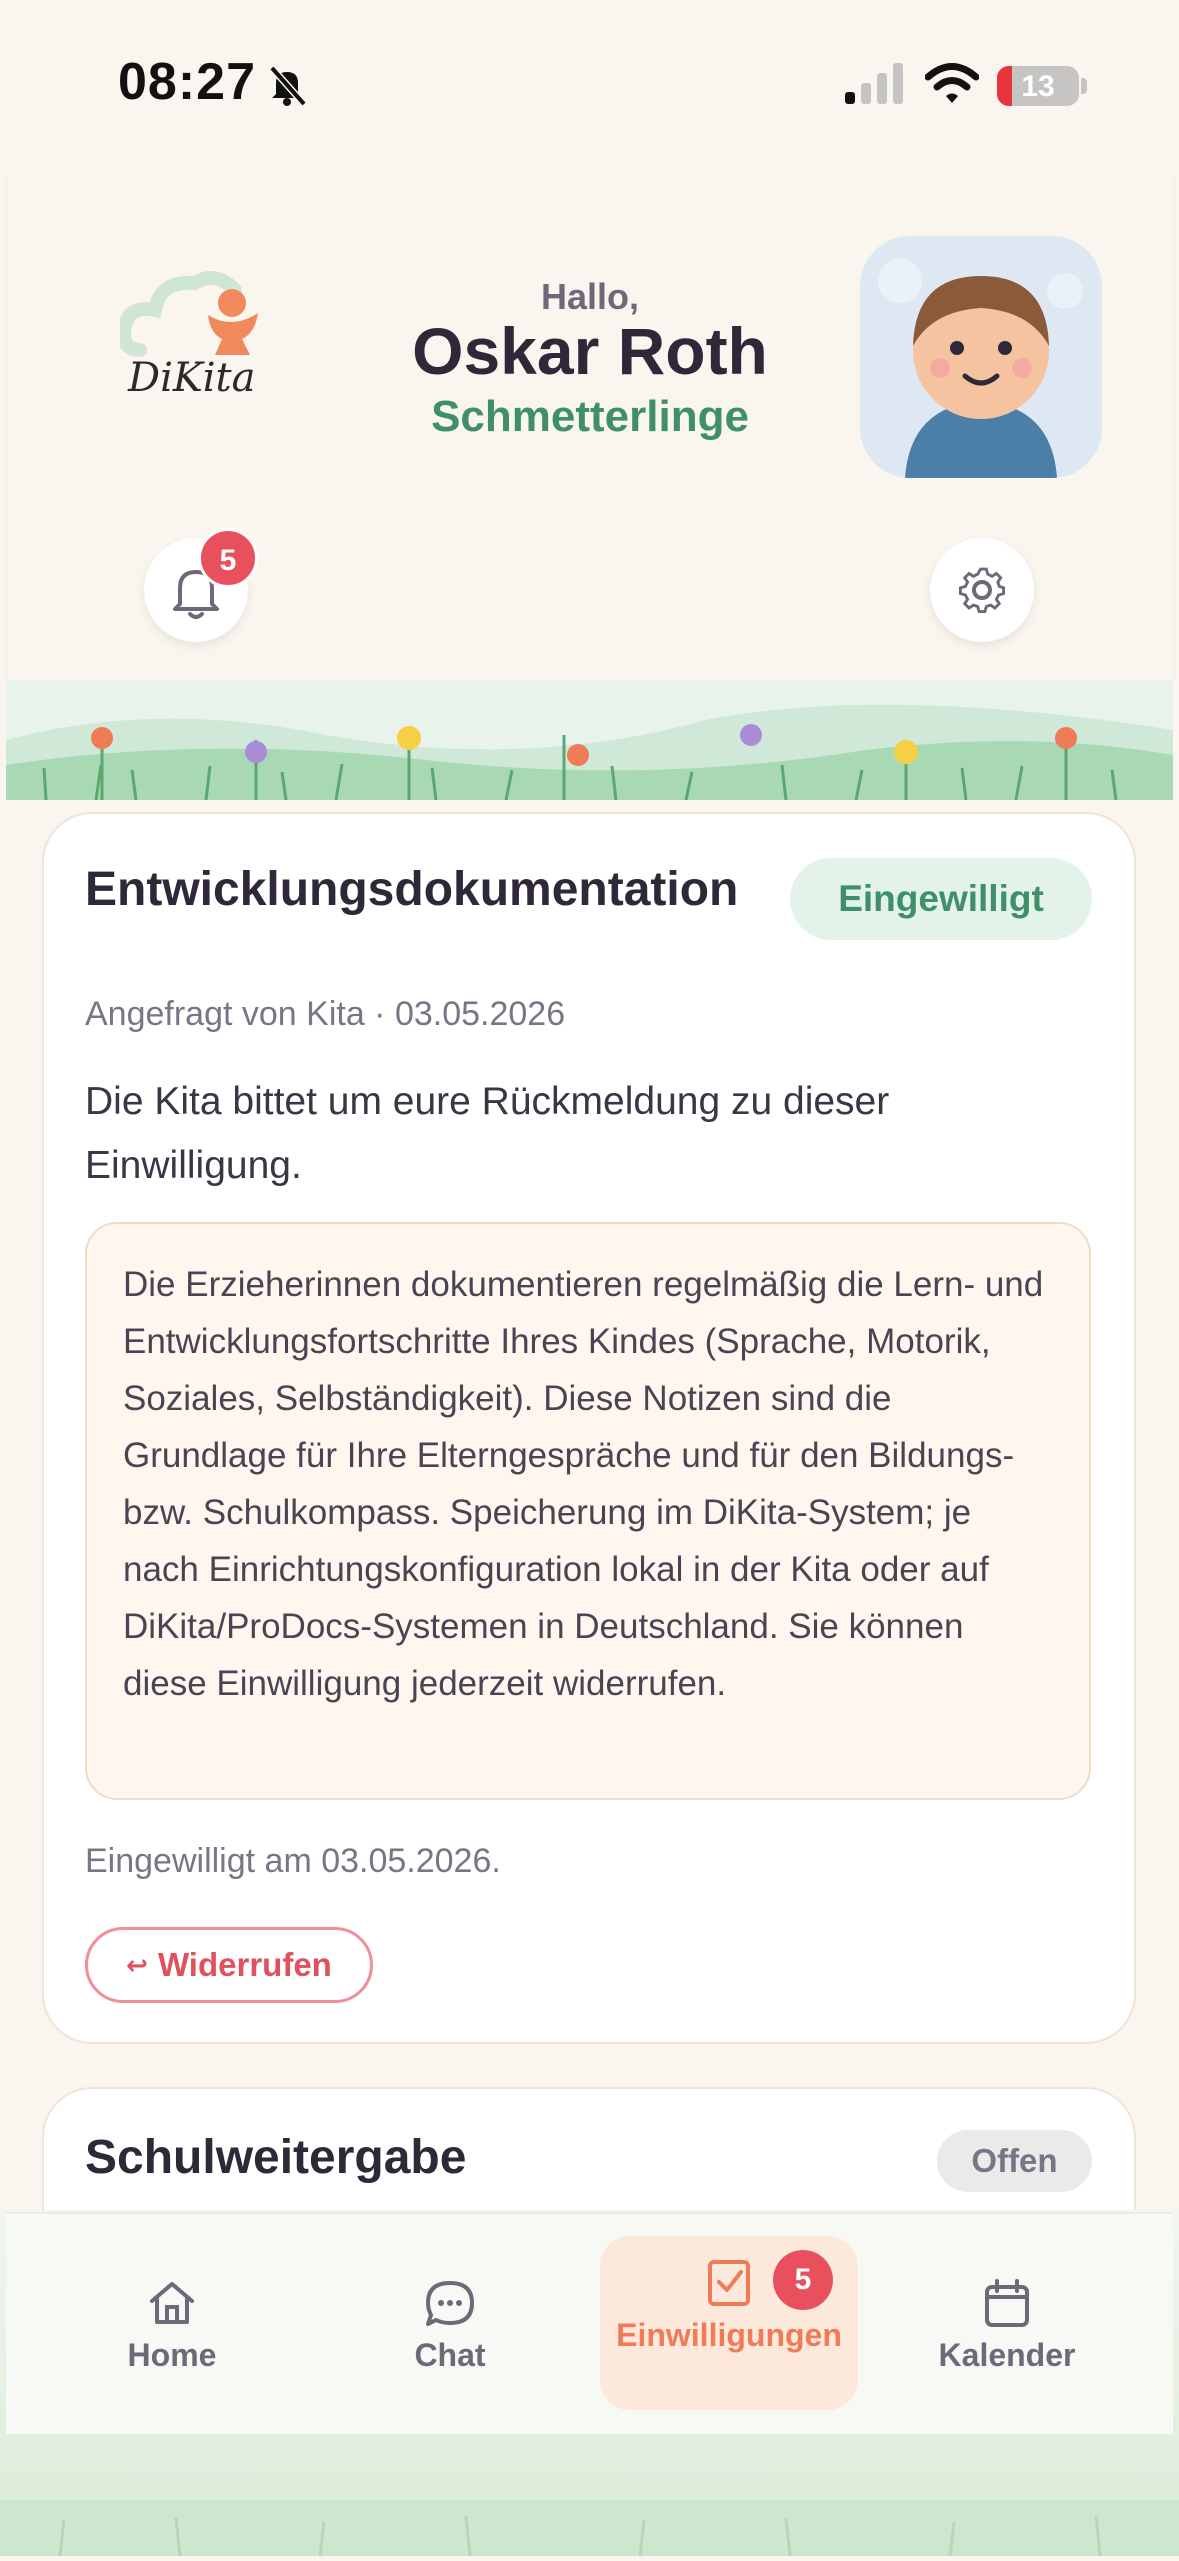 The image size is (1179, 2561). Describe the element at coordinates (1007, 2303) in the screenshot. I see `calendar-icon` at that location.